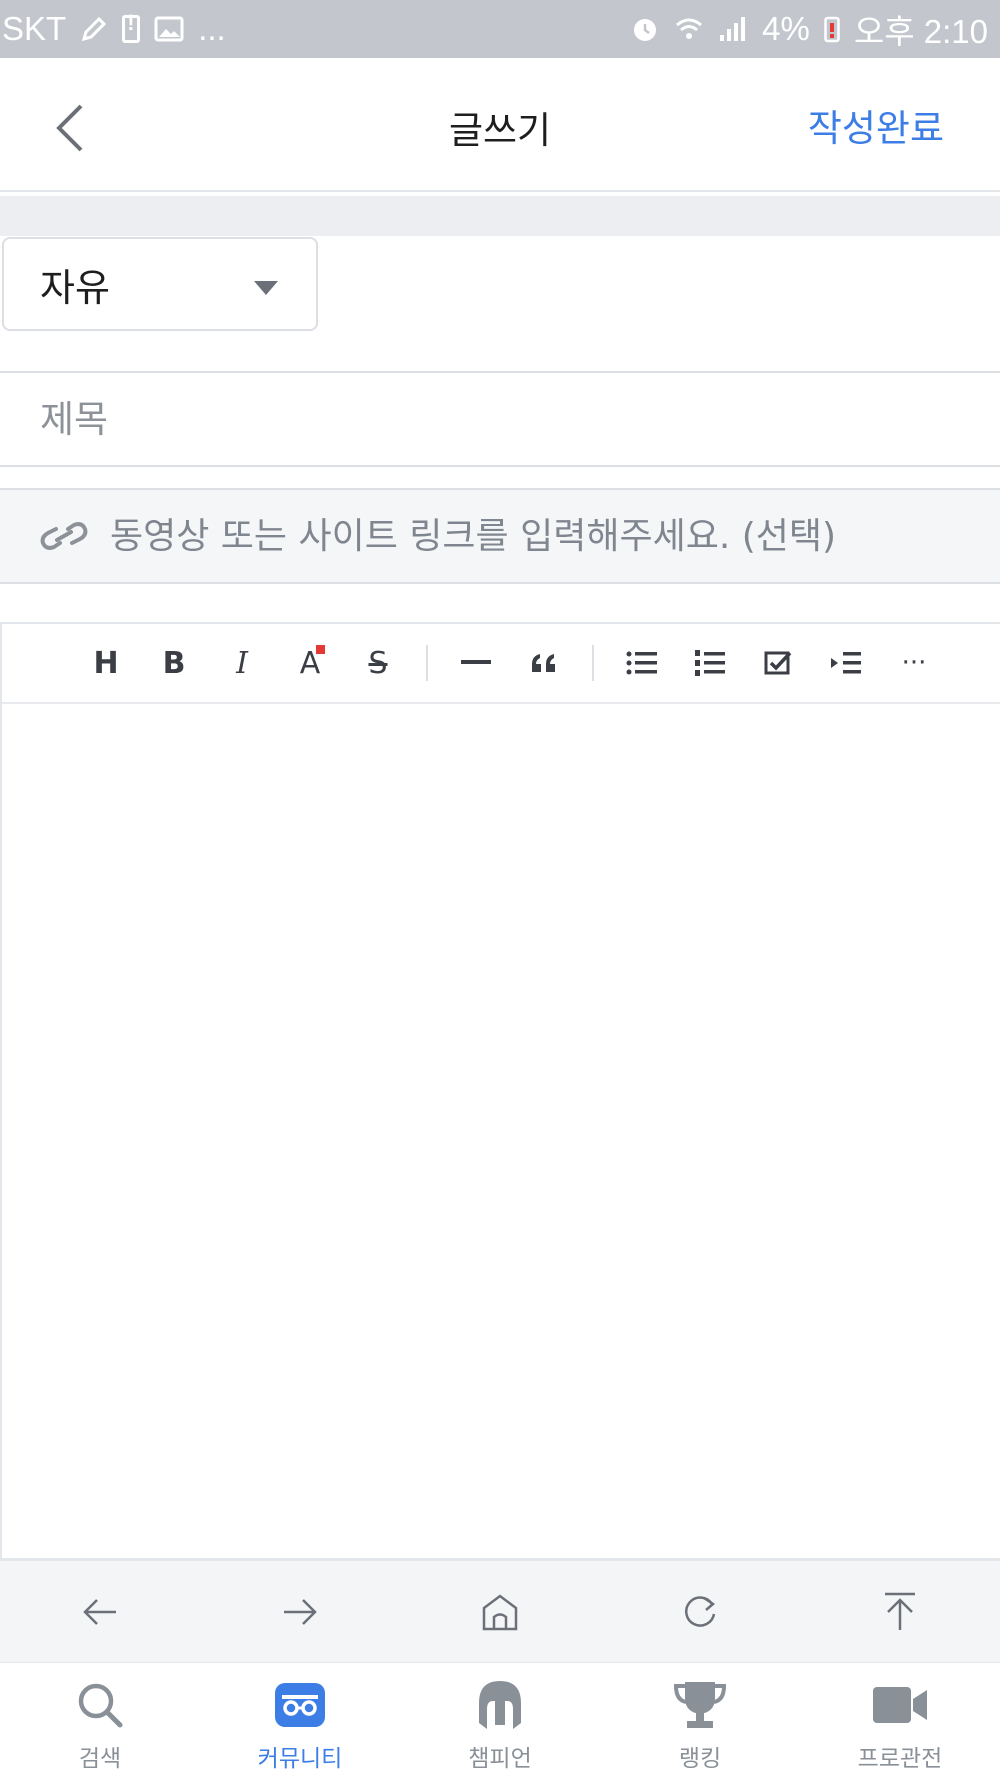  I want to click on bullet-list-icon, so click(641, 663).